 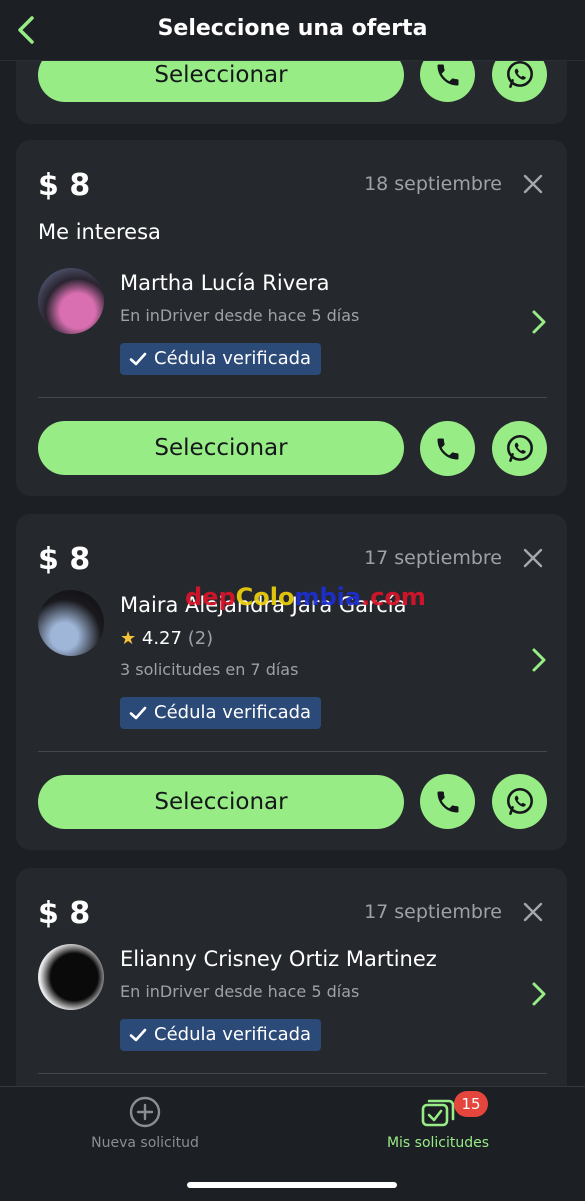 I want to click on page-title: Seleccione una oferta, so click(x=292, y=28).